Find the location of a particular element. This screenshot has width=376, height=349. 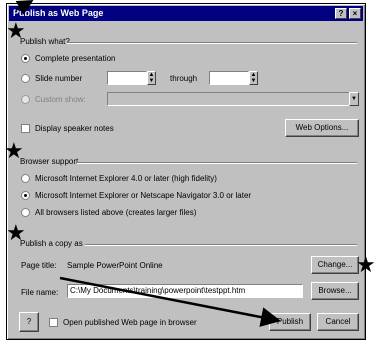

browser-ie3-netscape3-radio is located at coordinates (25, 195).